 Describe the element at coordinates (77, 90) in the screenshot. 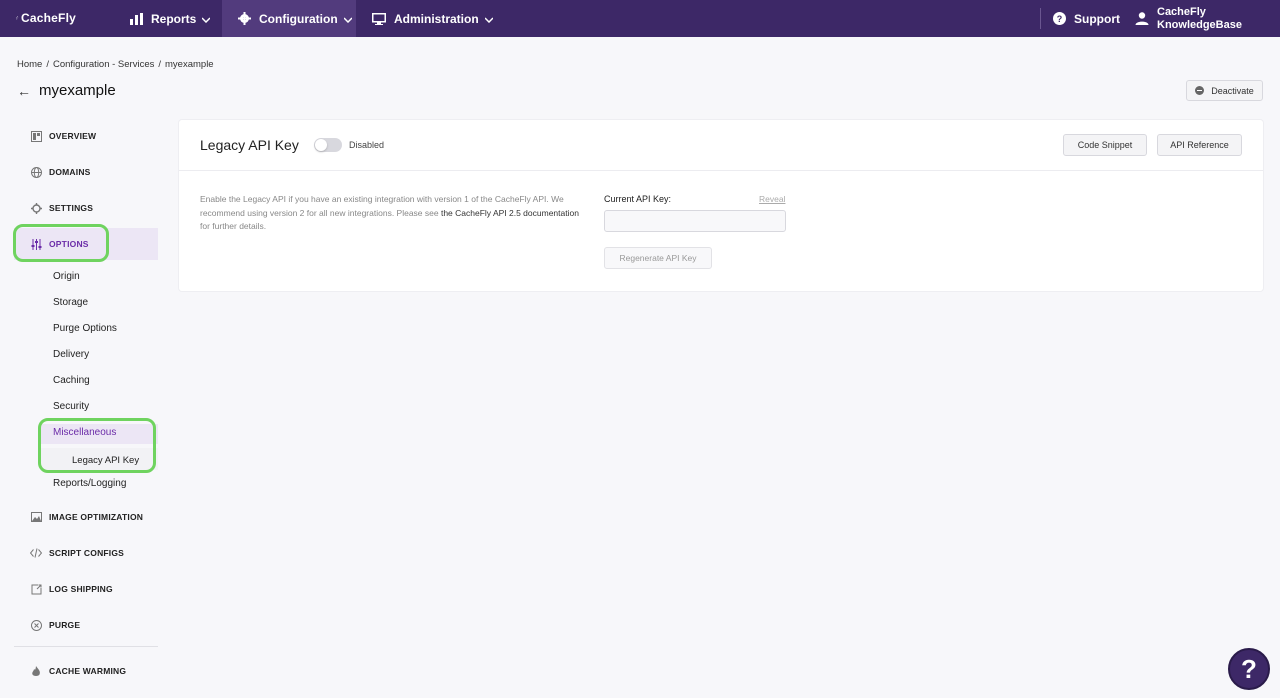

I see `page-title: myexample` at that location.